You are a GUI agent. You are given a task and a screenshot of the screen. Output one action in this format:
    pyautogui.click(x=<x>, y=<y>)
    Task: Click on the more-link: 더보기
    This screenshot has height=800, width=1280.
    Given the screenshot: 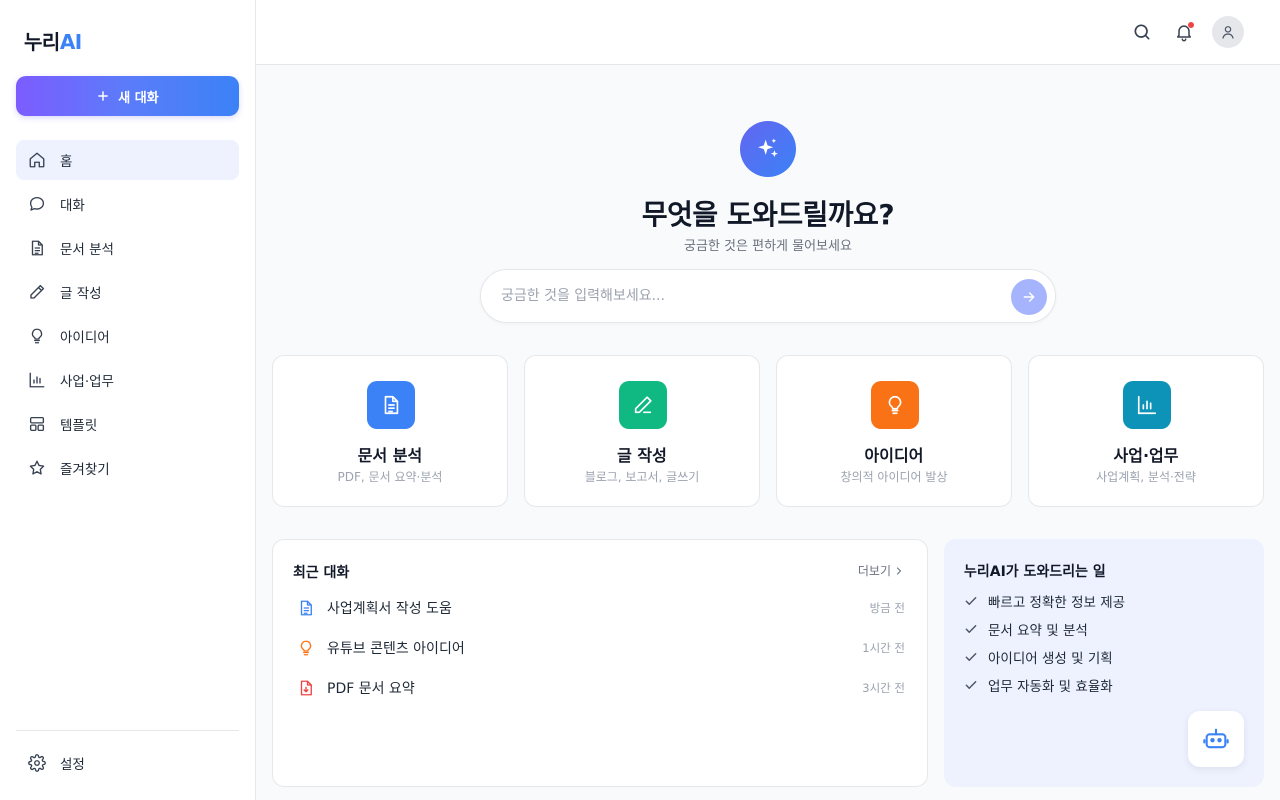 What is the action you would take?
    pyautogui.click(x=881, y=570)
    